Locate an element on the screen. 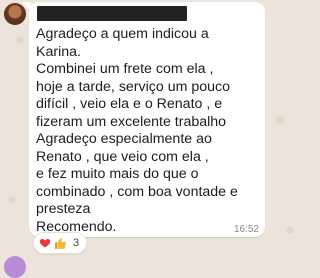 This screenshot has height=278, width=320. heart-icon is located at coordinates (45, 243).